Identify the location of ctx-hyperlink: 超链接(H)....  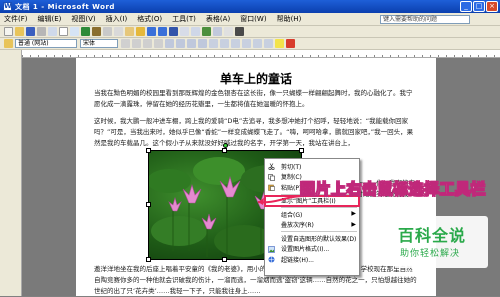
(312, 259).